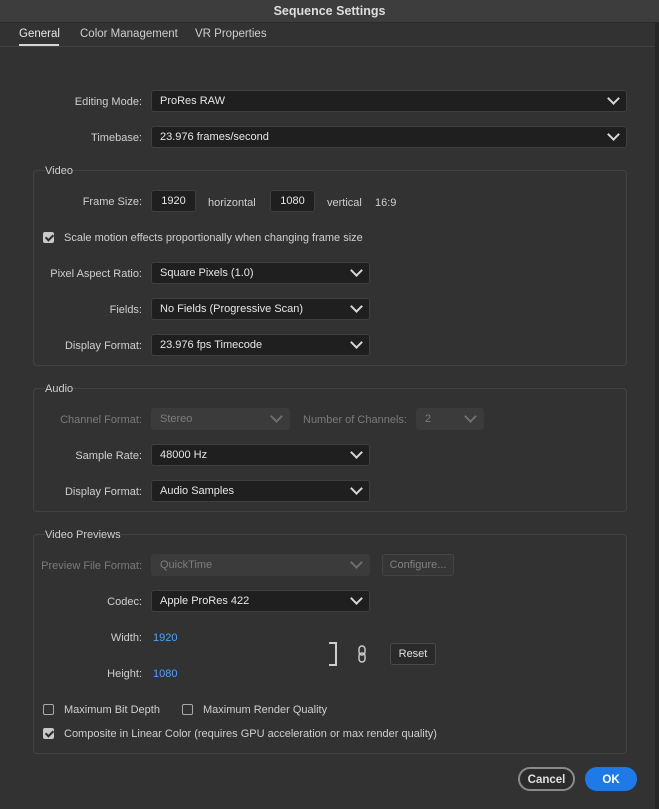 The image size is (659, 809). What do you see at coordinates (126, 638) in the screenshot?
I see `preview-width-label: Width:` at bounding box center [126, 638].